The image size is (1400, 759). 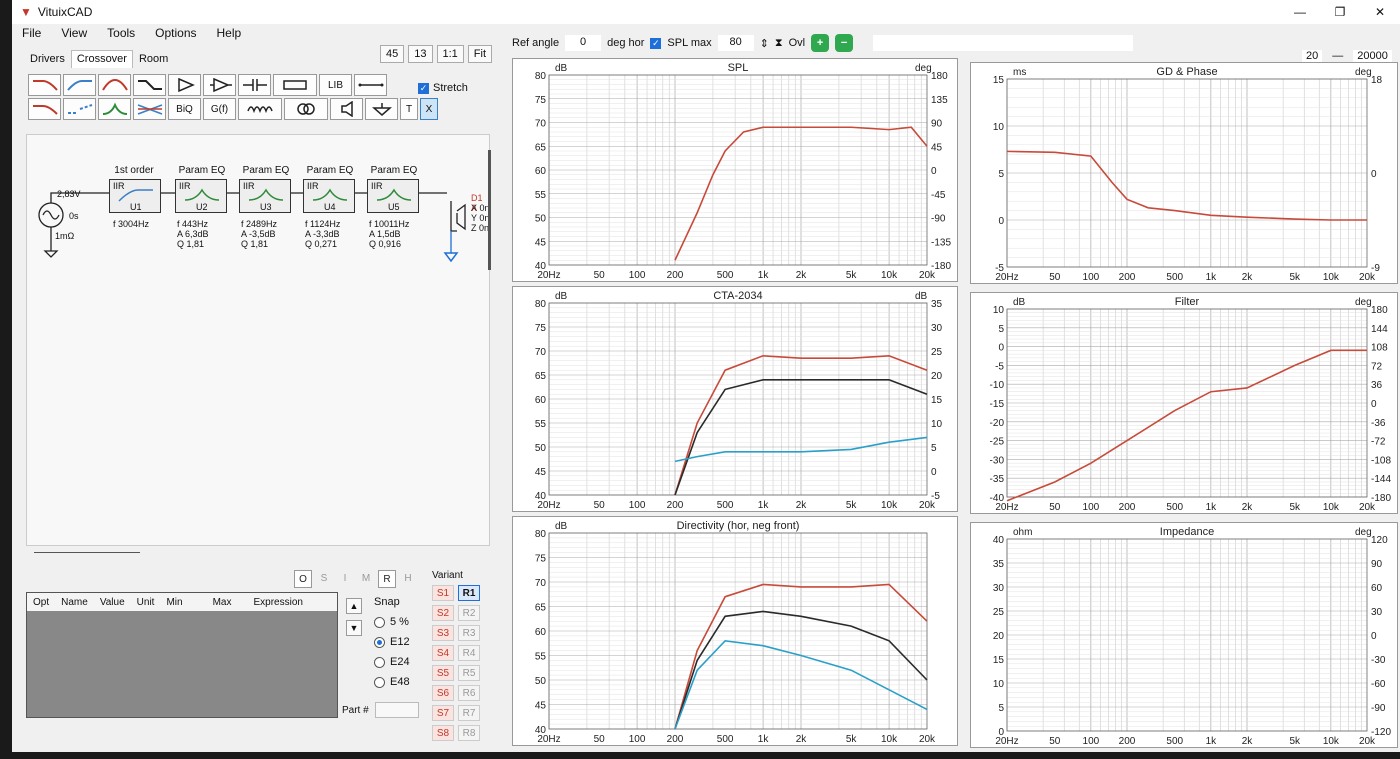 What do you see at coordinates (469, 693) in the screenshot?
I see `variant-r6-button: R6` at bounding box center [469, 693].